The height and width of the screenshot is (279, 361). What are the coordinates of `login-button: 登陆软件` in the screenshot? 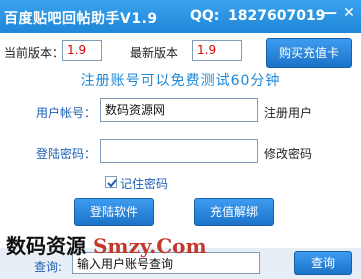 It's located at (114, 212).